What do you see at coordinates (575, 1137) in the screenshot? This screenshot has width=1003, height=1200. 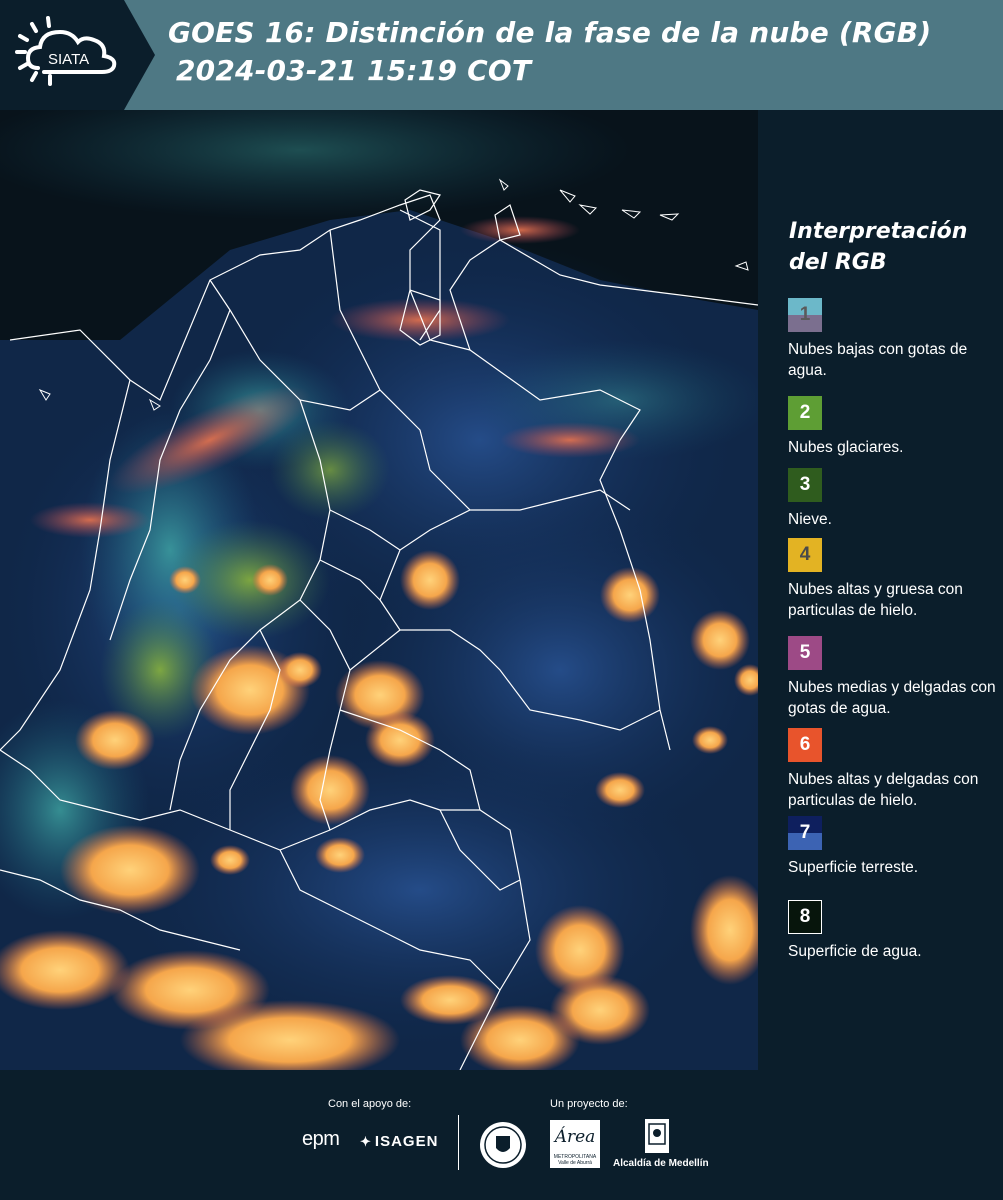 I see `area-logo-text: Área` at bounding box center [575, 1137].